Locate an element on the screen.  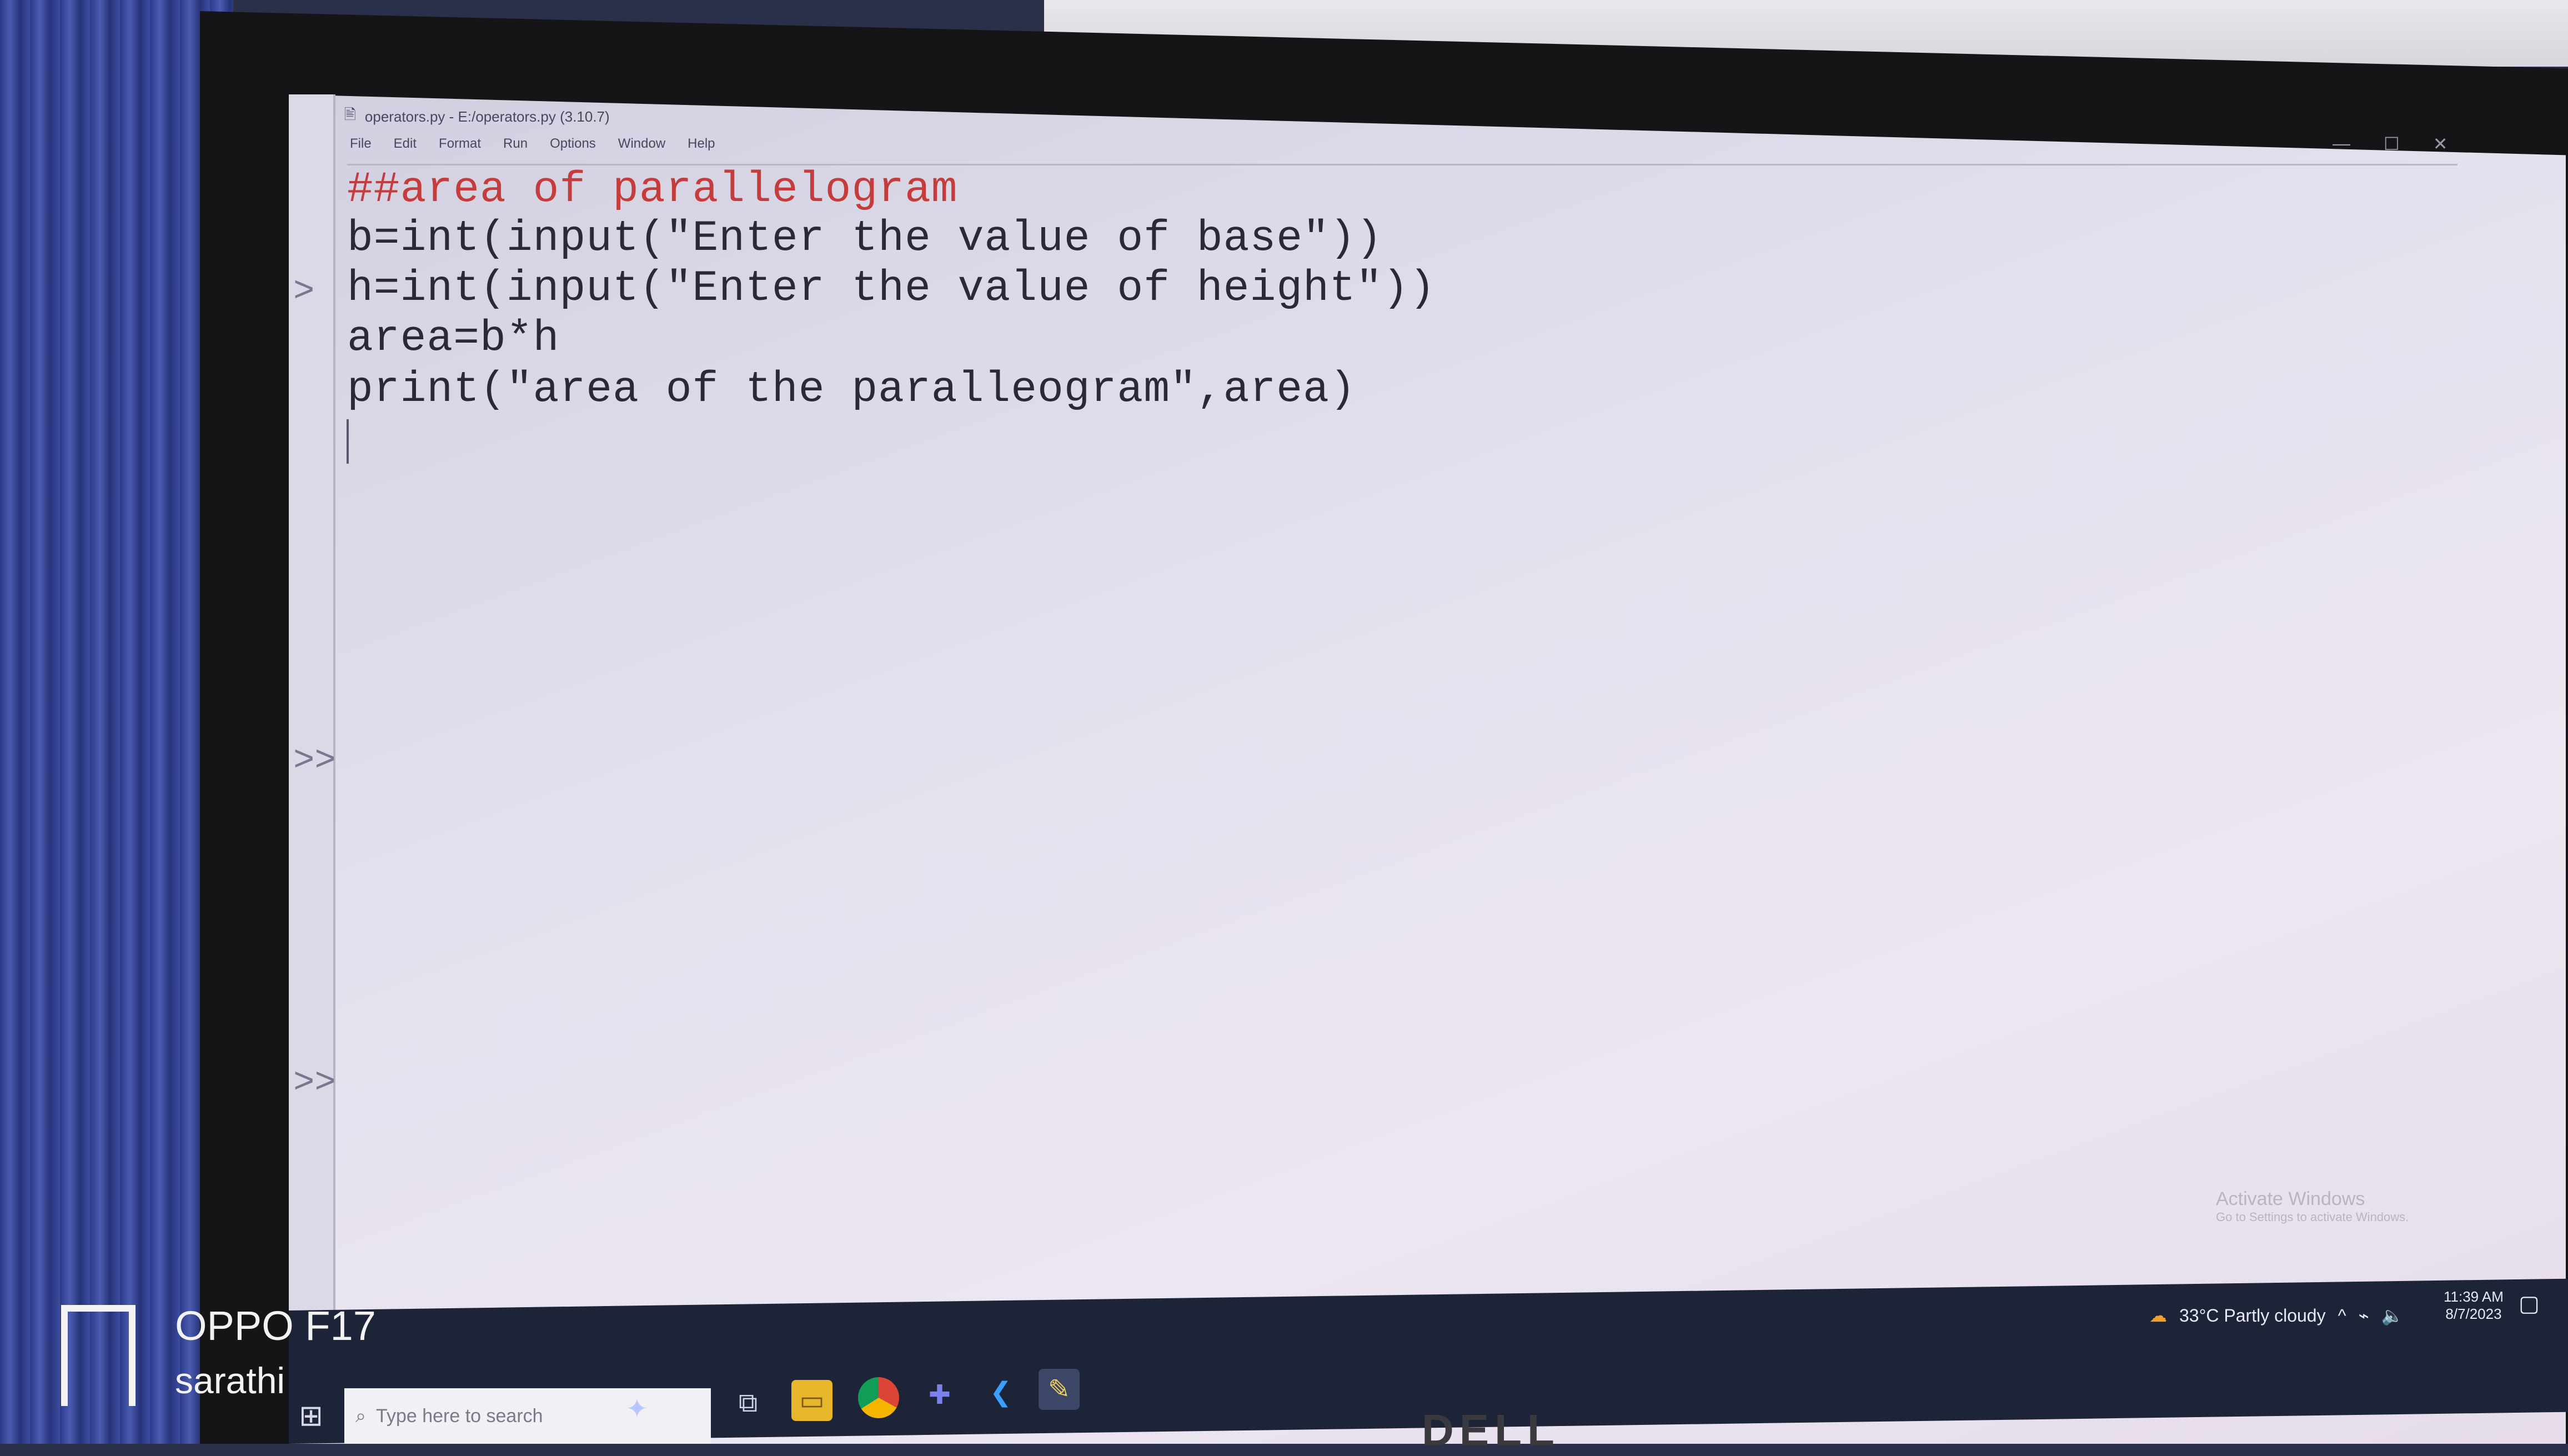
text-cursor is located at coordinates (348, 441).